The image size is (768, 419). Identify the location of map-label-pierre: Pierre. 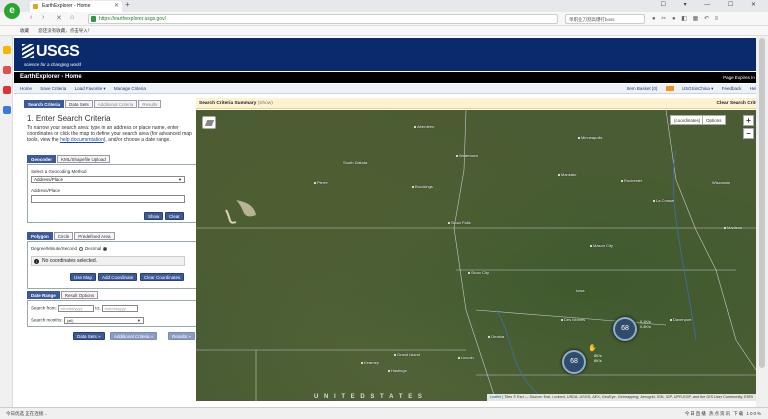
(321, 182).